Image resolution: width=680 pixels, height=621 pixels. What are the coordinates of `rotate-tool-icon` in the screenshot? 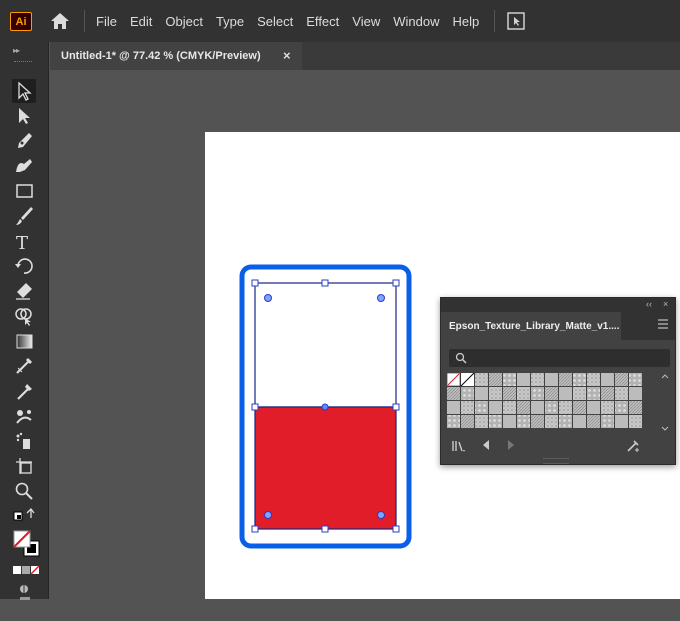 It's located at (24, 266).